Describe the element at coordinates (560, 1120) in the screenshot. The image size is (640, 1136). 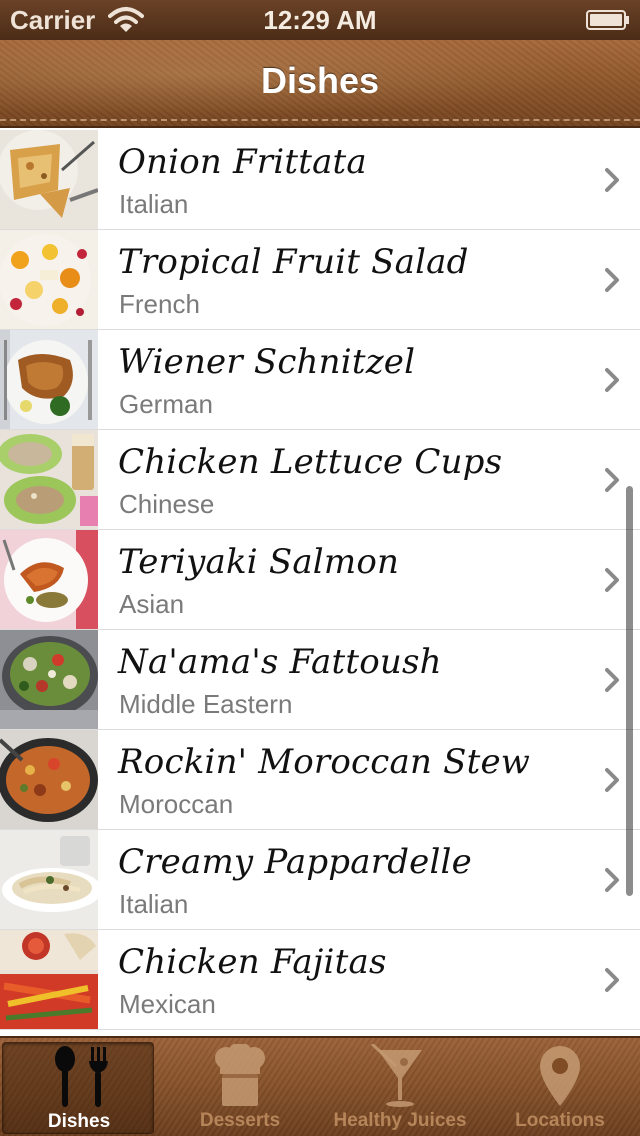
I see `tab-label: Locations` at that location.